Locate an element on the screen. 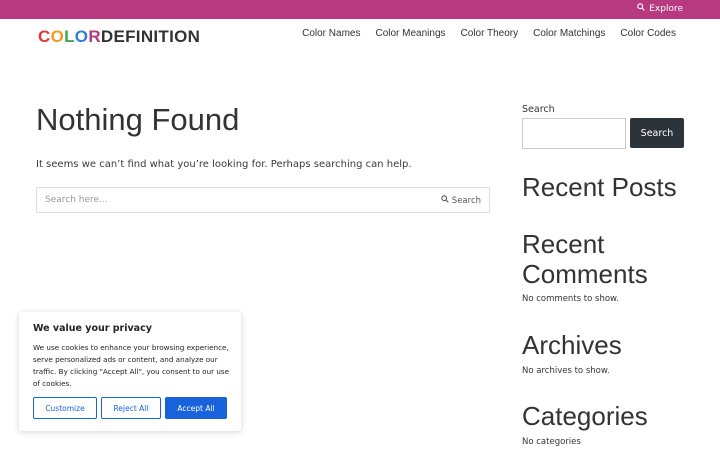  main-search-button-label: Search is located at coordinates (466, 200).